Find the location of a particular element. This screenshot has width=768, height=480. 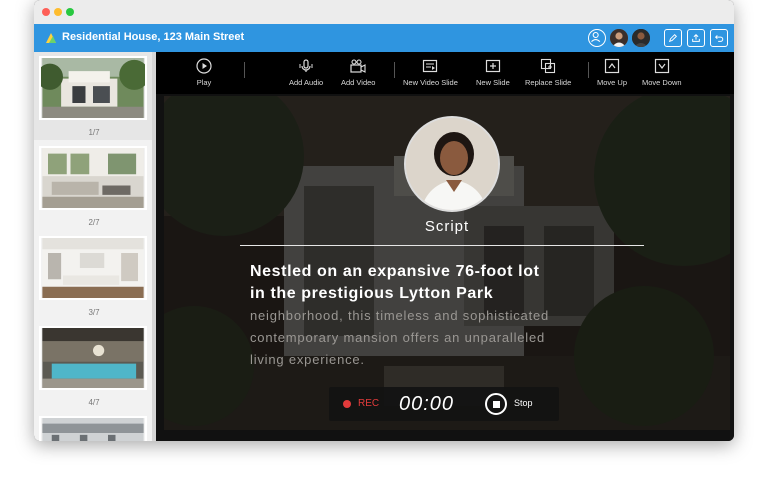

window-titlebar is located at coordinates (384, 12).